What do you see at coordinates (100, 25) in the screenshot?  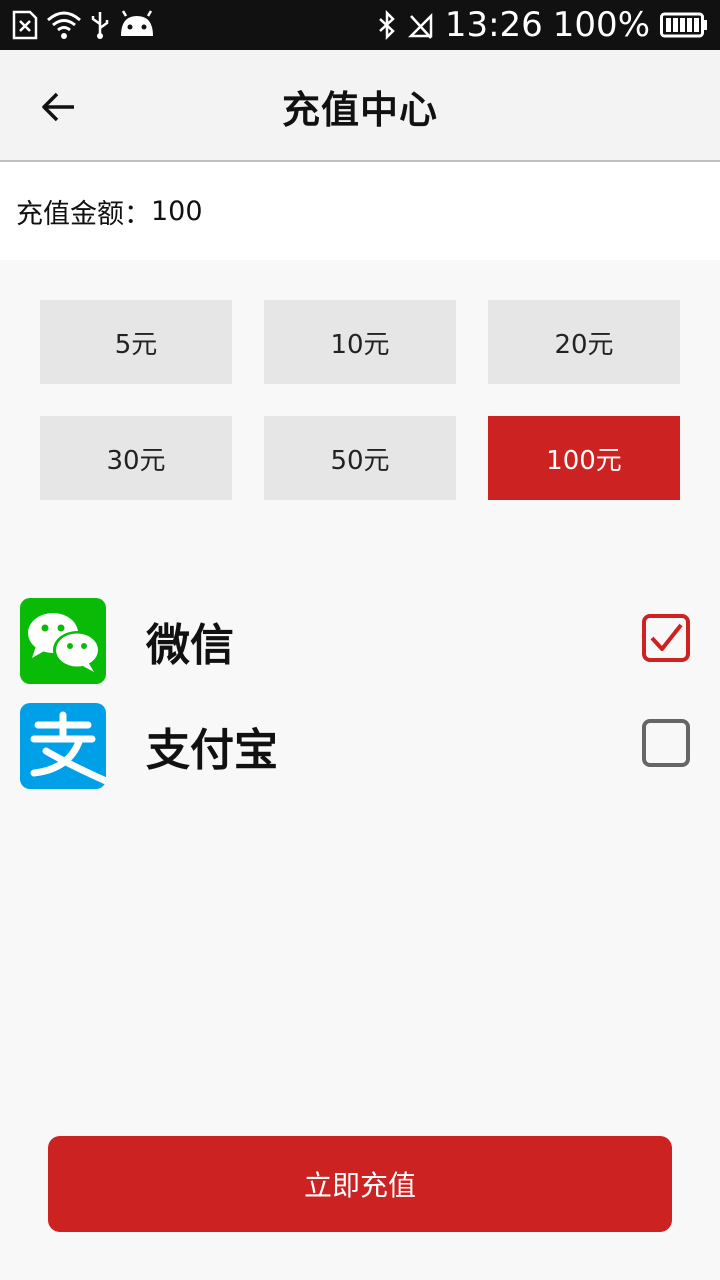 I see `usb-icon` at bounding box center [100, 25].